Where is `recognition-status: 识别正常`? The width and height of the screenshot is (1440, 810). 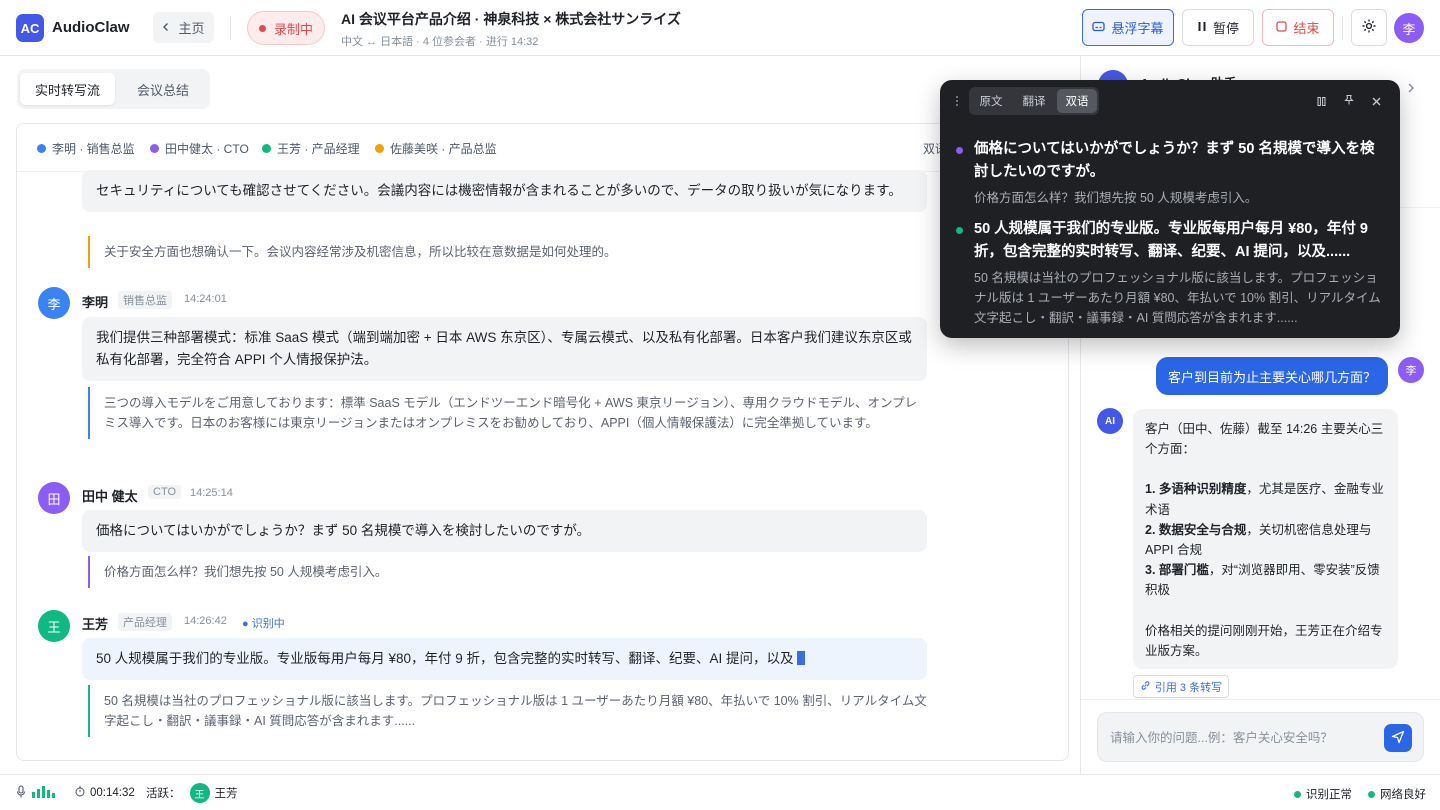 recognition-status: 识别正常 is located at coordinates (1323, 794).